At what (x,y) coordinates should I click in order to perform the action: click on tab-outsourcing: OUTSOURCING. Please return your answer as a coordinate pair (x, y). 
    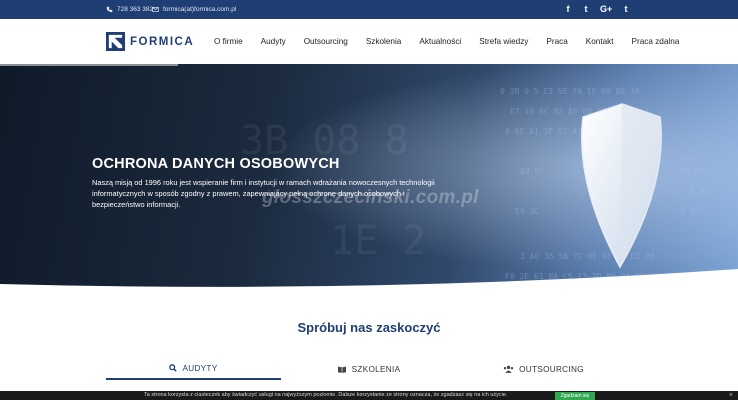
    Looking at the image, I should click on (543, 369).